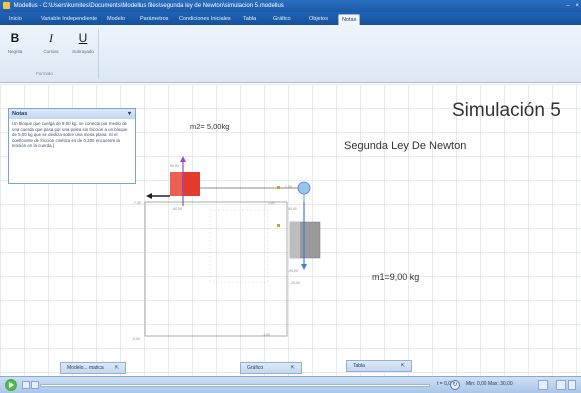 Image resolution: width=581 pixels, height=393 pixels. Describe the element at coordinates (293, 271) in the screenshot. I see `readout-m1-bottom: -90,00` at that location.